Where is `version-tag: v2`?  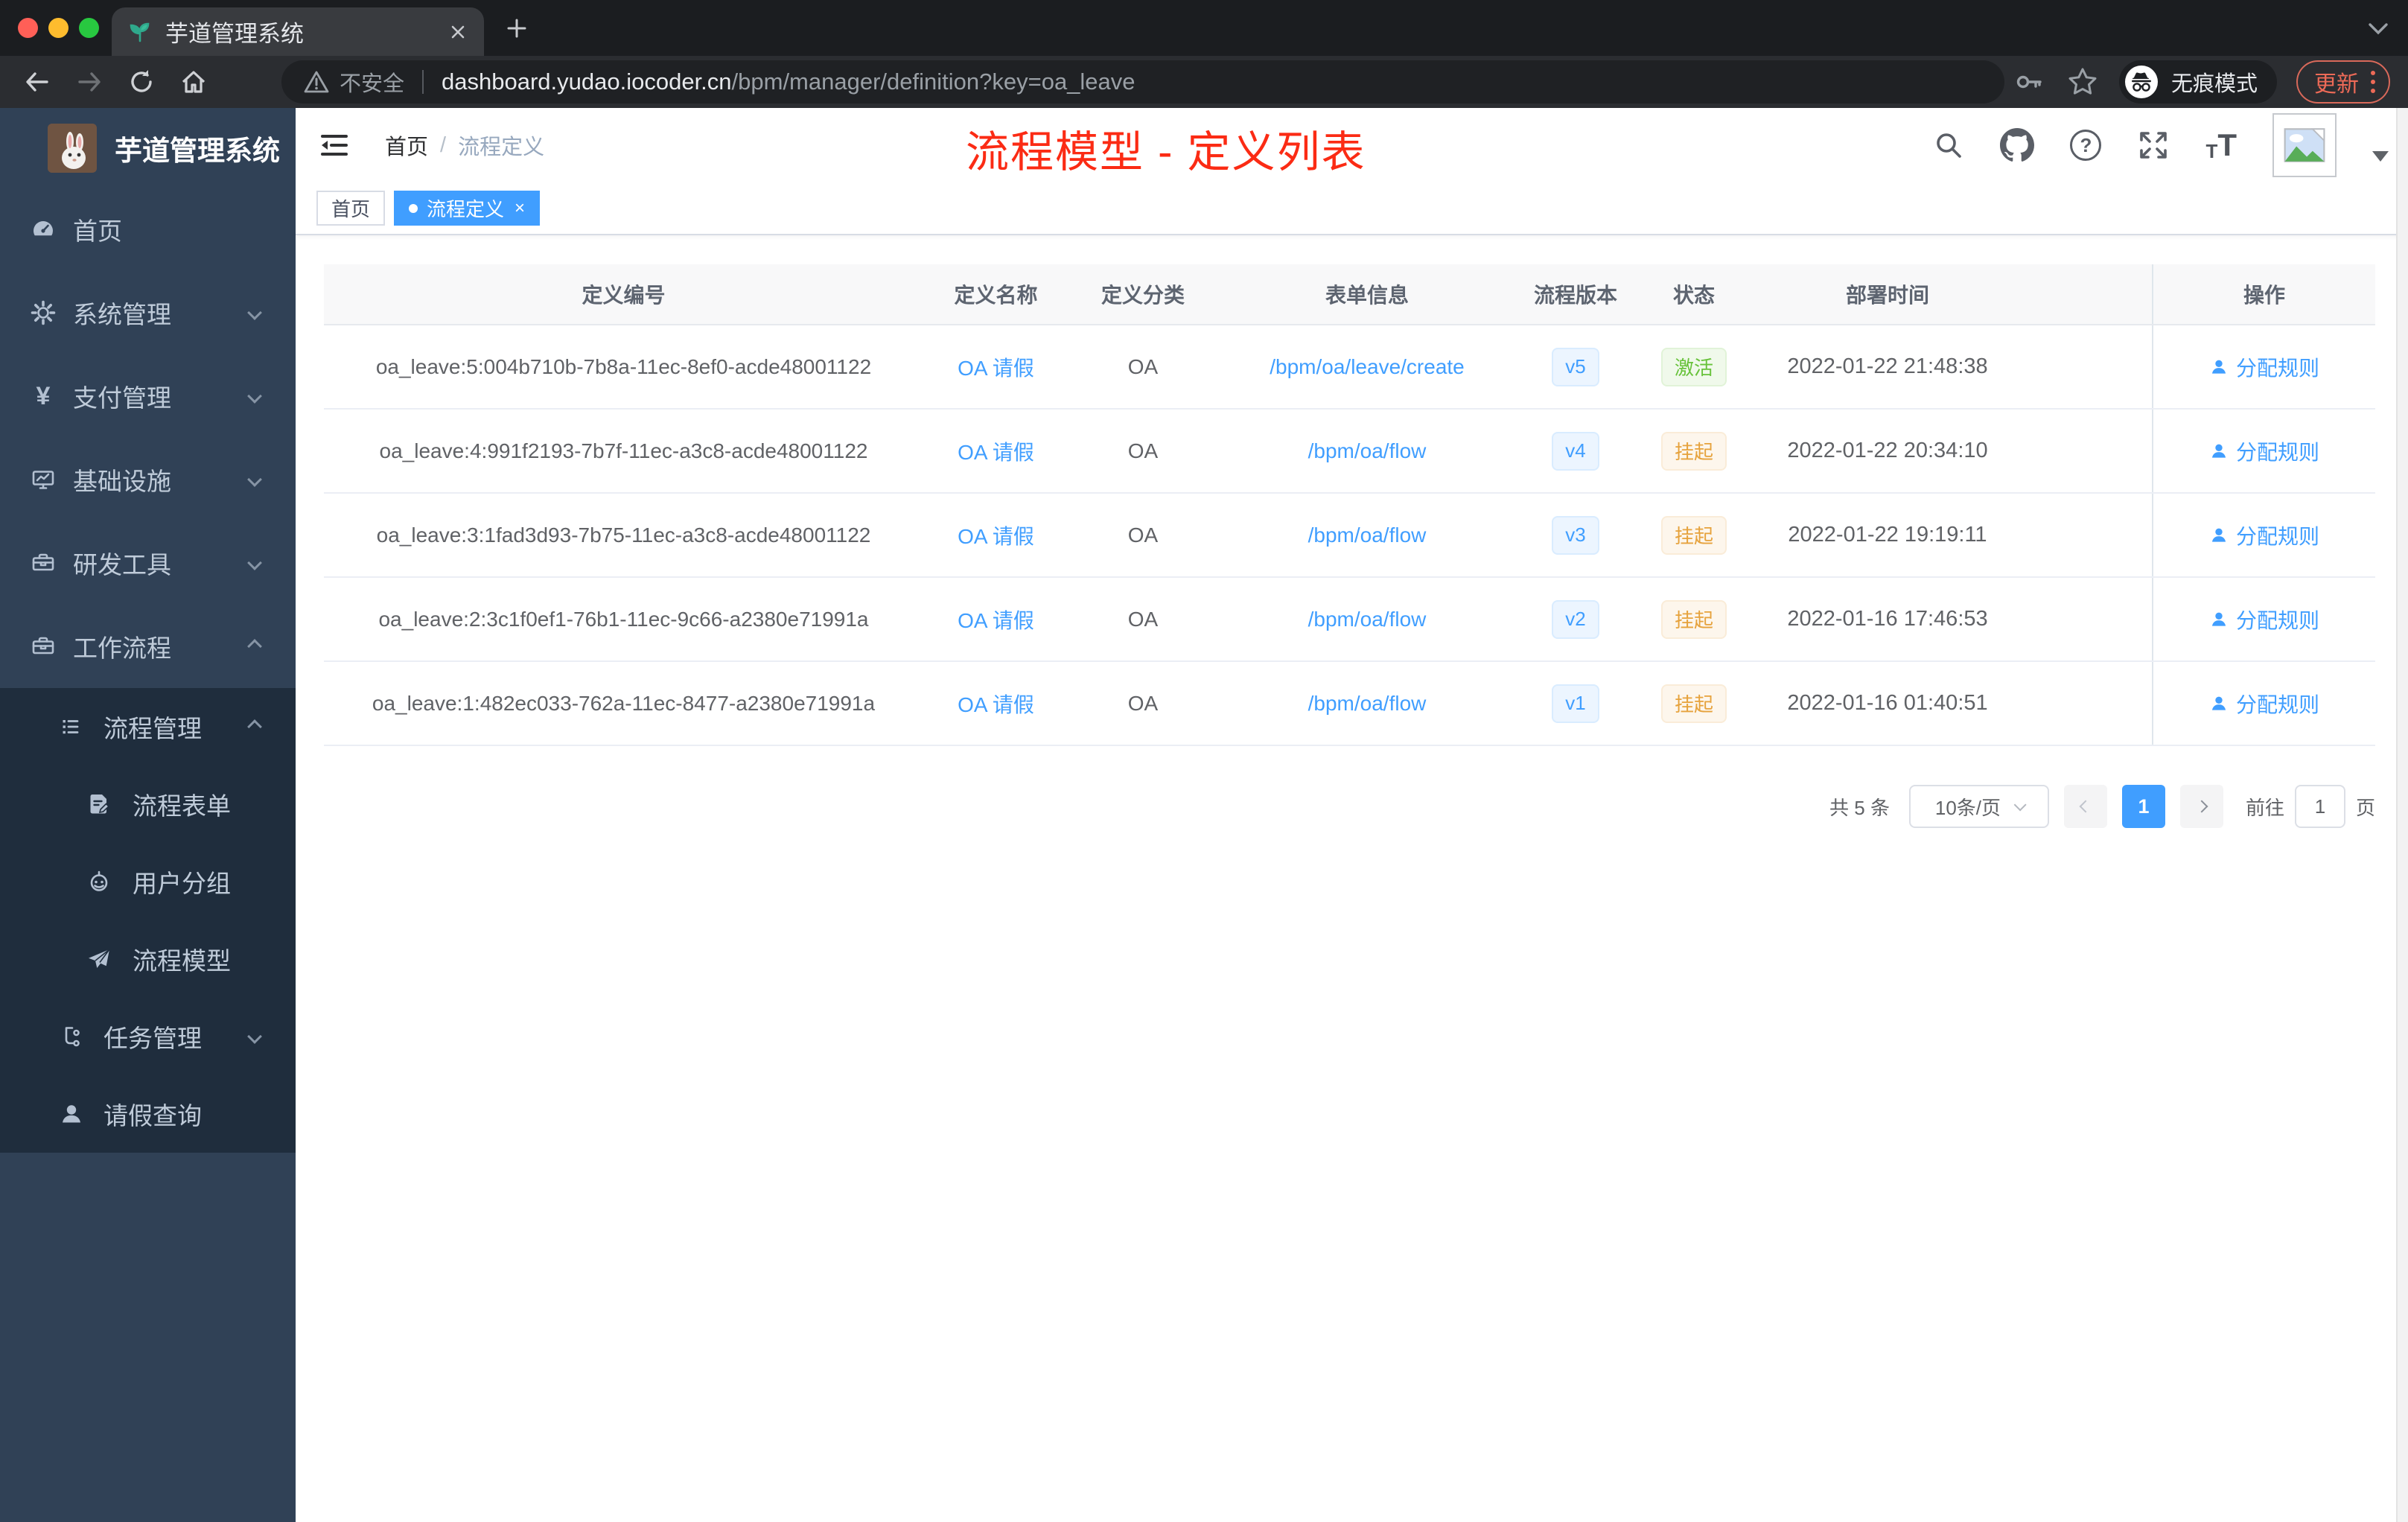
version-tag: v2 is located at coordinates (1575, 619).